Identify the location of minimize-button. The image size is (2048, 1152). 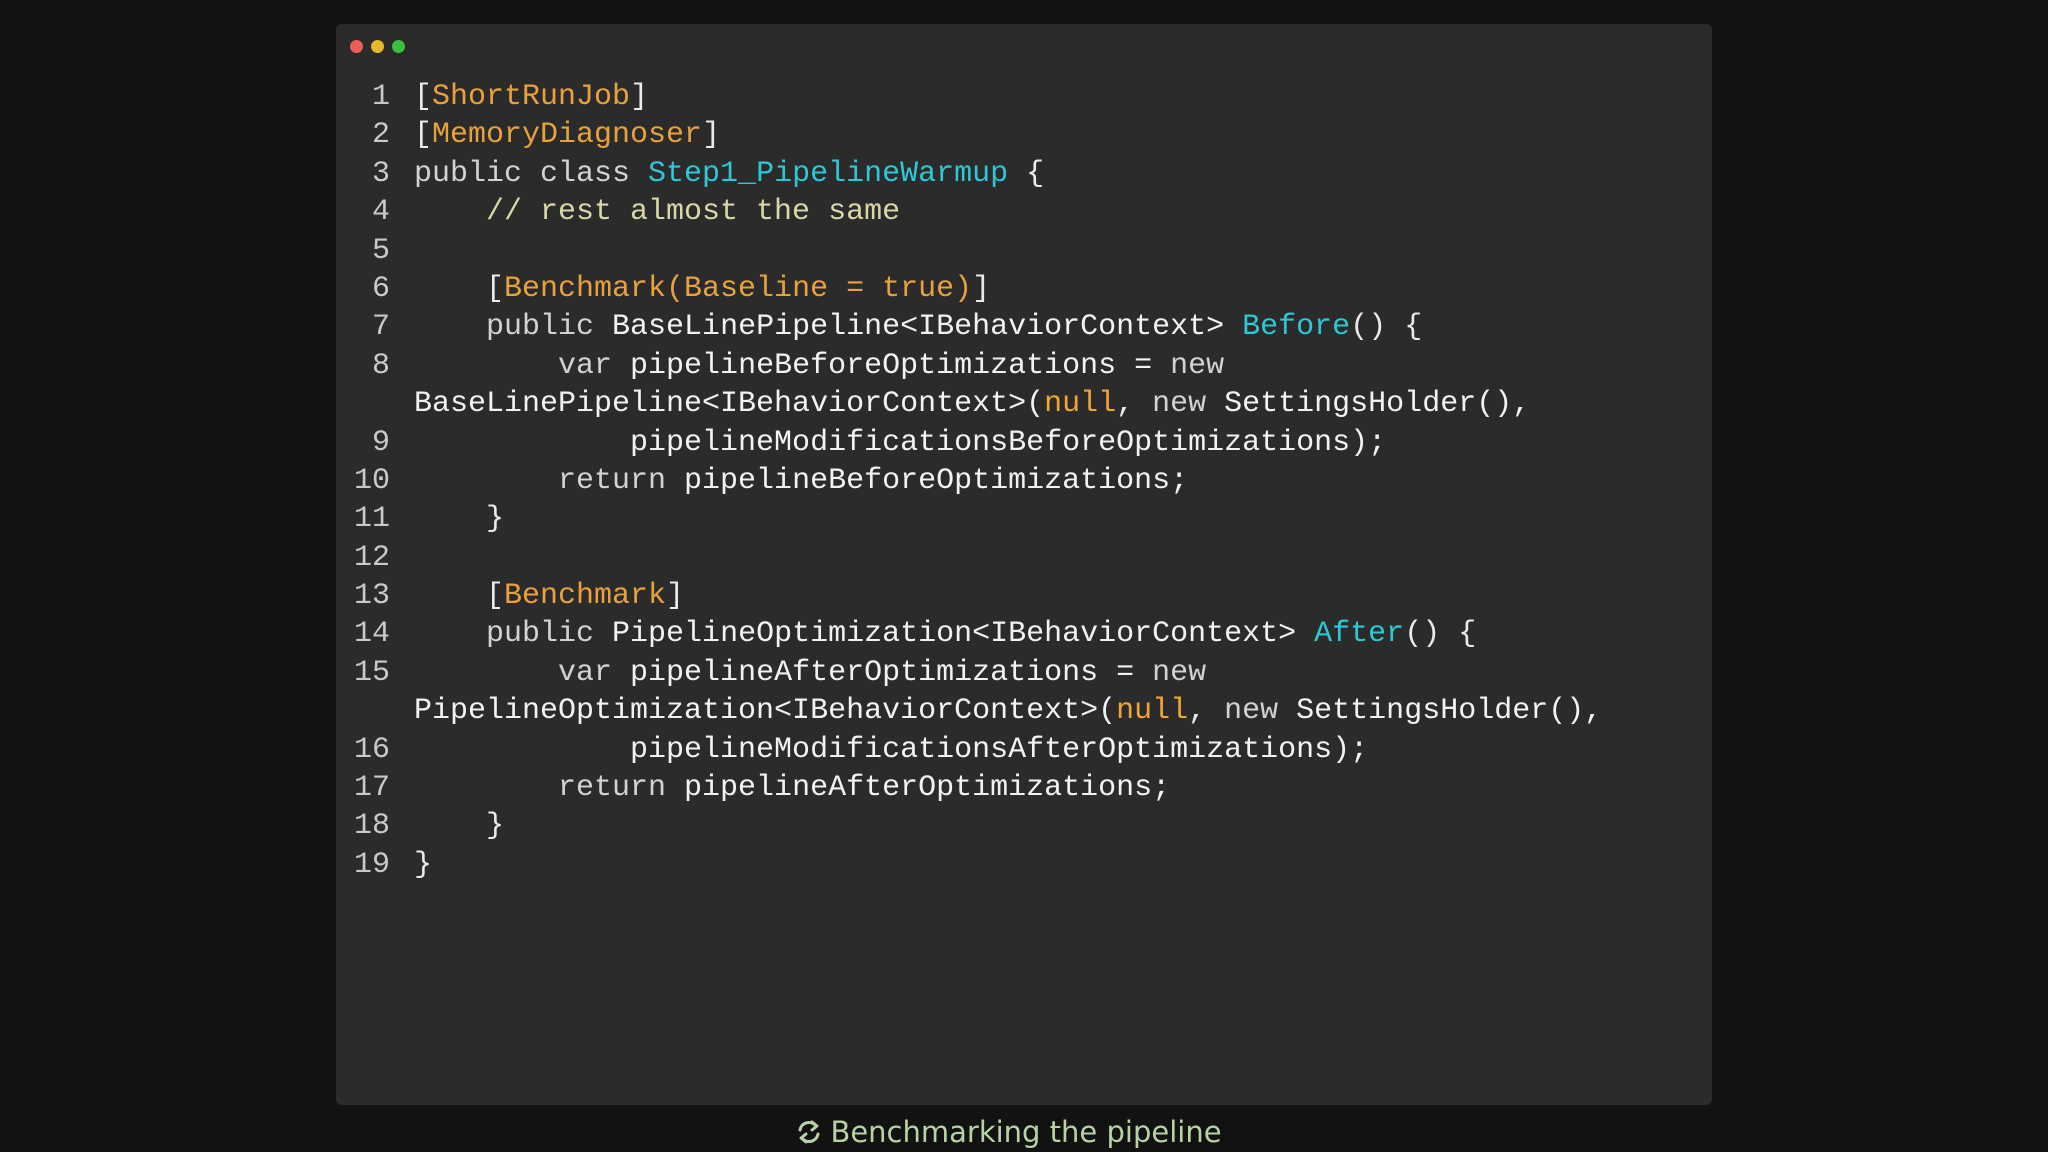
(377, 46).